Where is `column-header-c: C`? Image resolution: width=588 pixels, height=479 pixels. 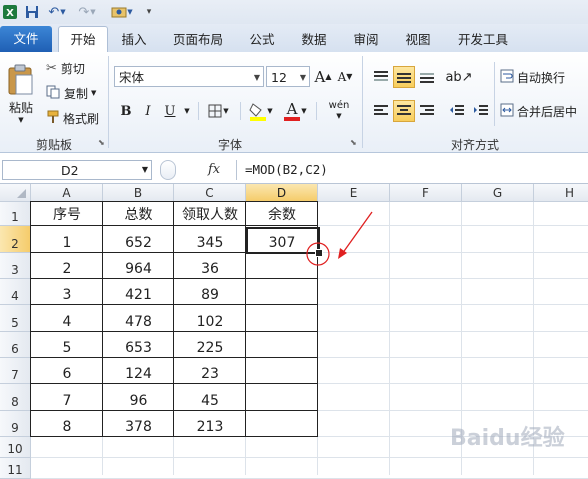
column-header-c: C is located at coordinates (210, 193).